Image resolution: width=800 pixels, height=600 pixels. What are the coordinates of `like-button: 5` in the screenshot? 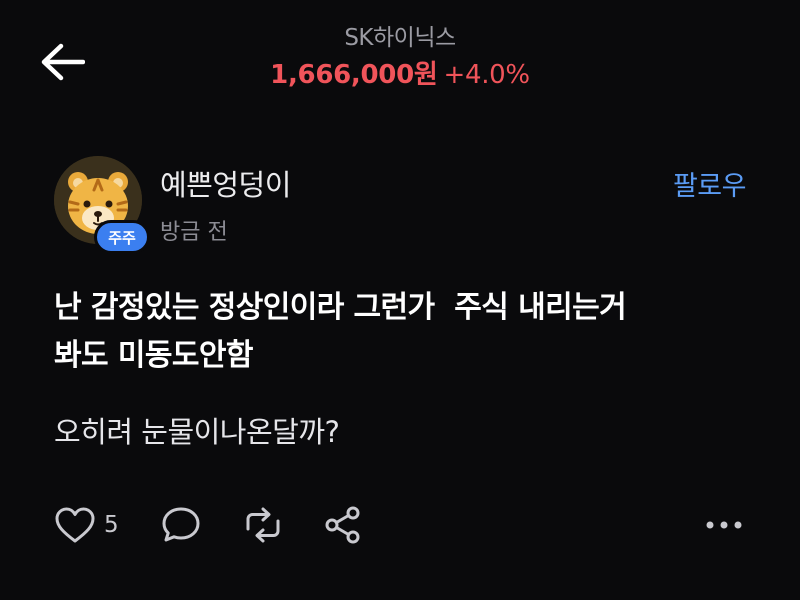 It's located at (86, 525).